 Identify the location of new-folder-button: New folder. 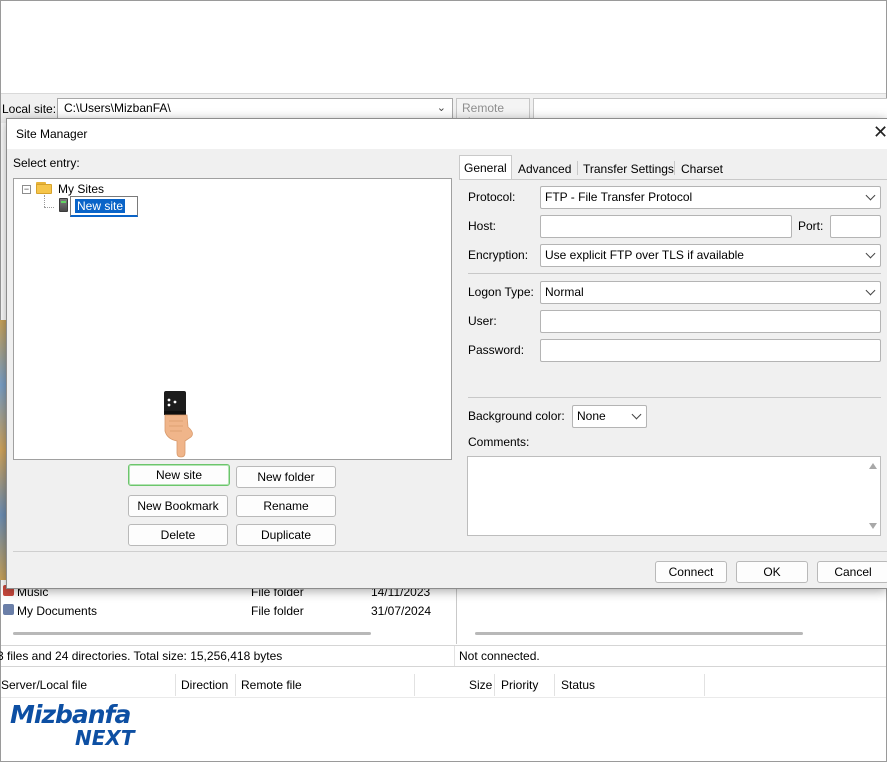
(286, 477).